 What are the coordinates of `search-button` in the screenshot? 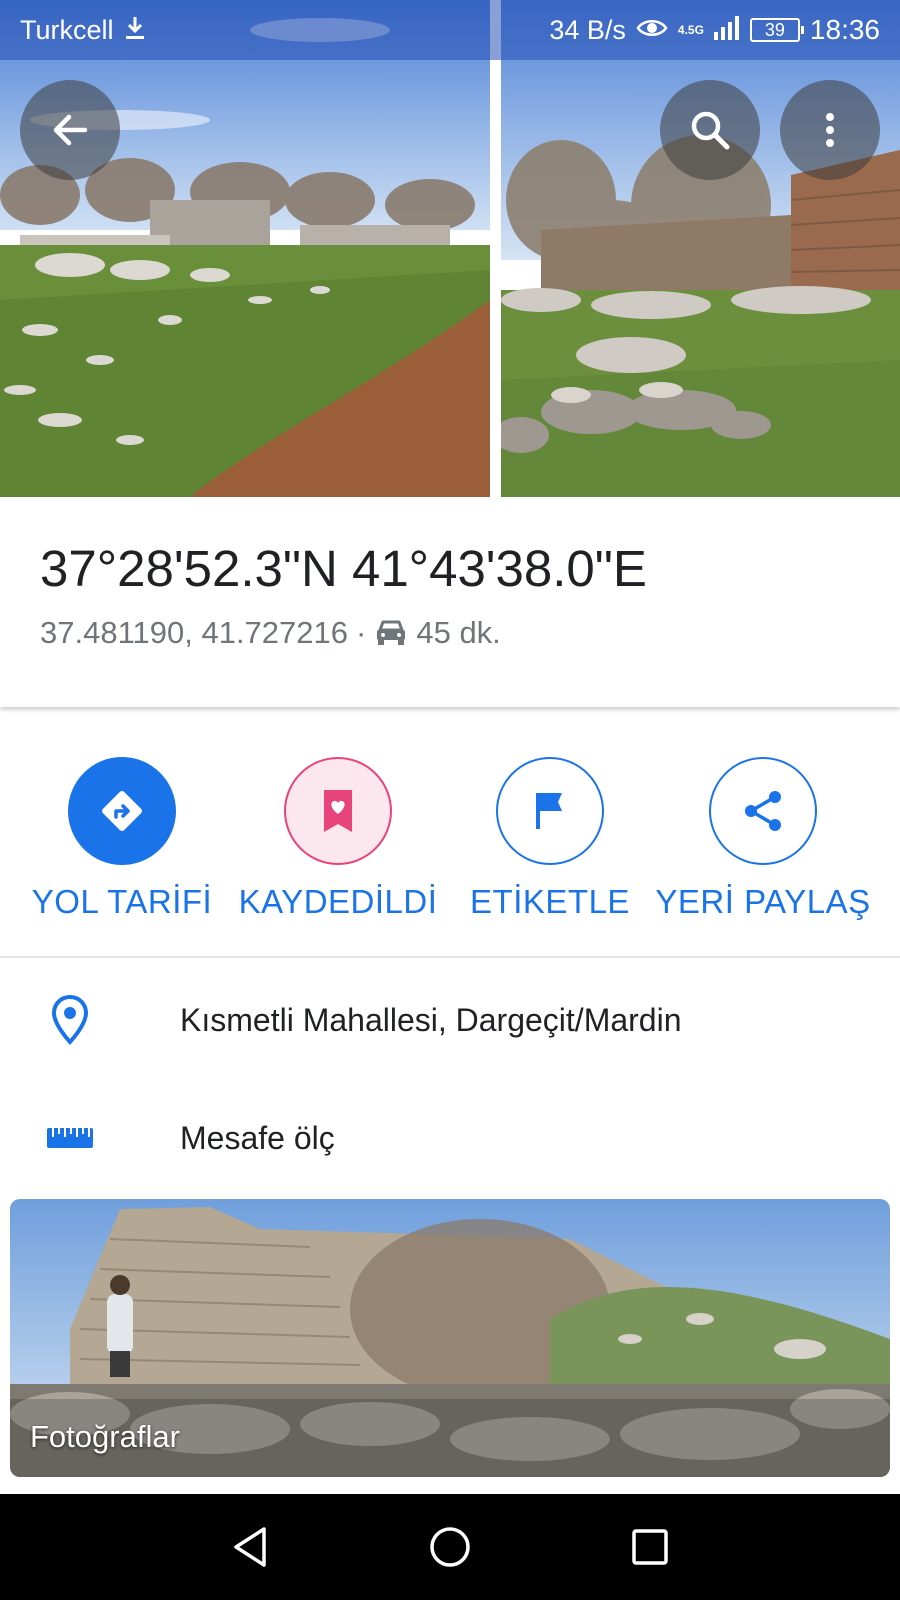 It's located at (710, 130).